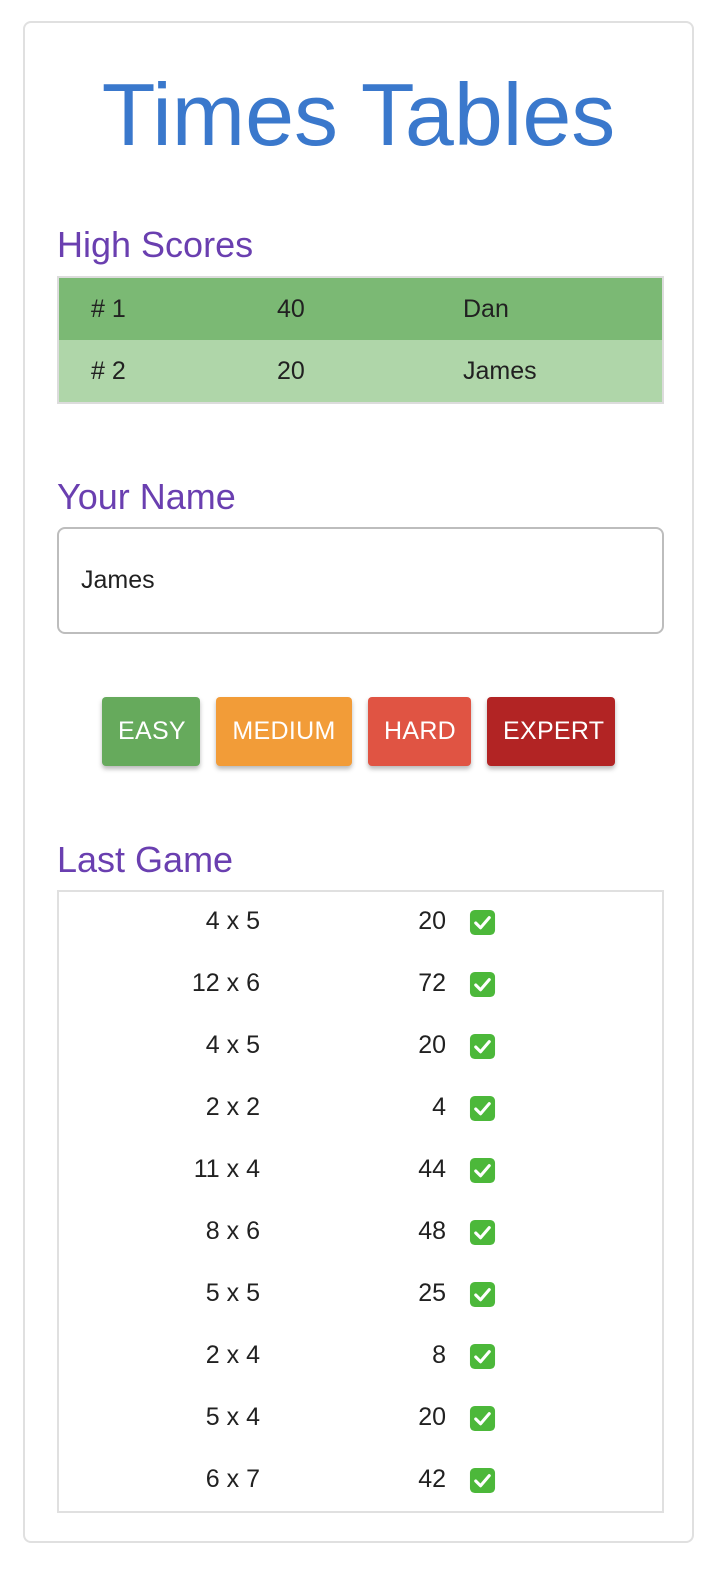  I want to click on medium-button: MEDIUM, so click(284, 731).